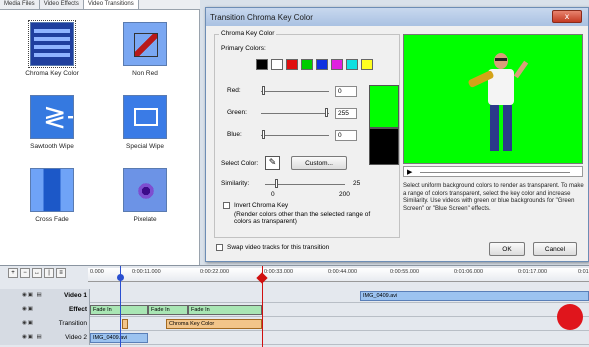 Image resolution: width=589 pixels, height=347 pixels. I want to click on pixelate-thumbnail, so click(145, 190).